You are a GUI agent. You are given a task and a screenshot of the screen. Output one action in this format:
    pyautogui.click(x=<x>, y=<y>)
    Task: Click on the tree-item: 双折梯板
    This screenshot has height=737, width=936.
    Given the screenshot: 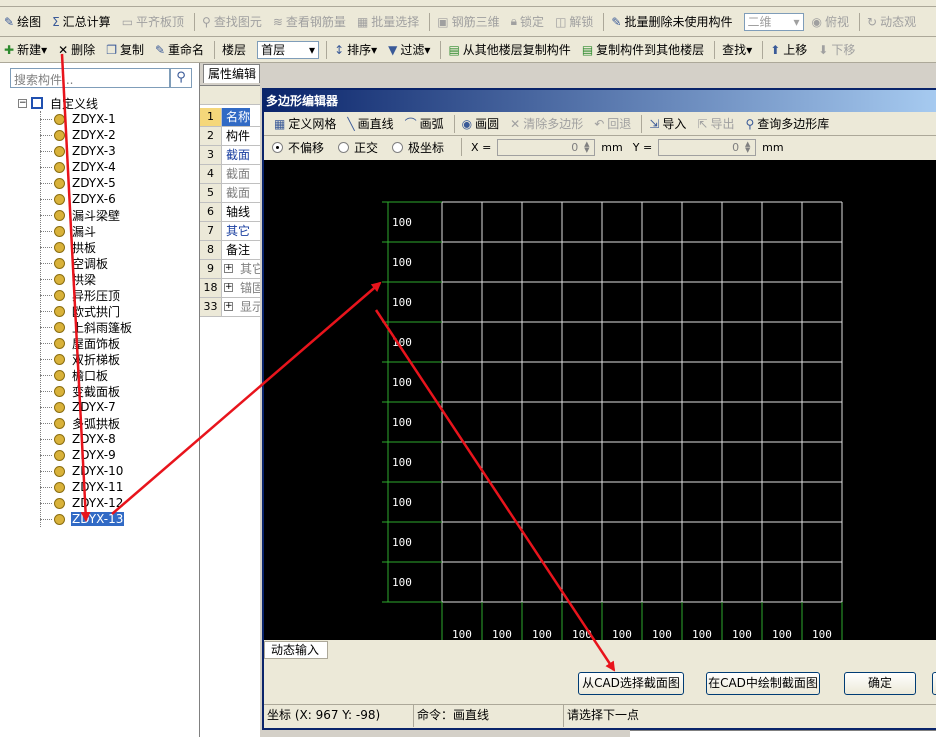 What is the action you would take?
    pyautogui.click(x=108, y=359)
    